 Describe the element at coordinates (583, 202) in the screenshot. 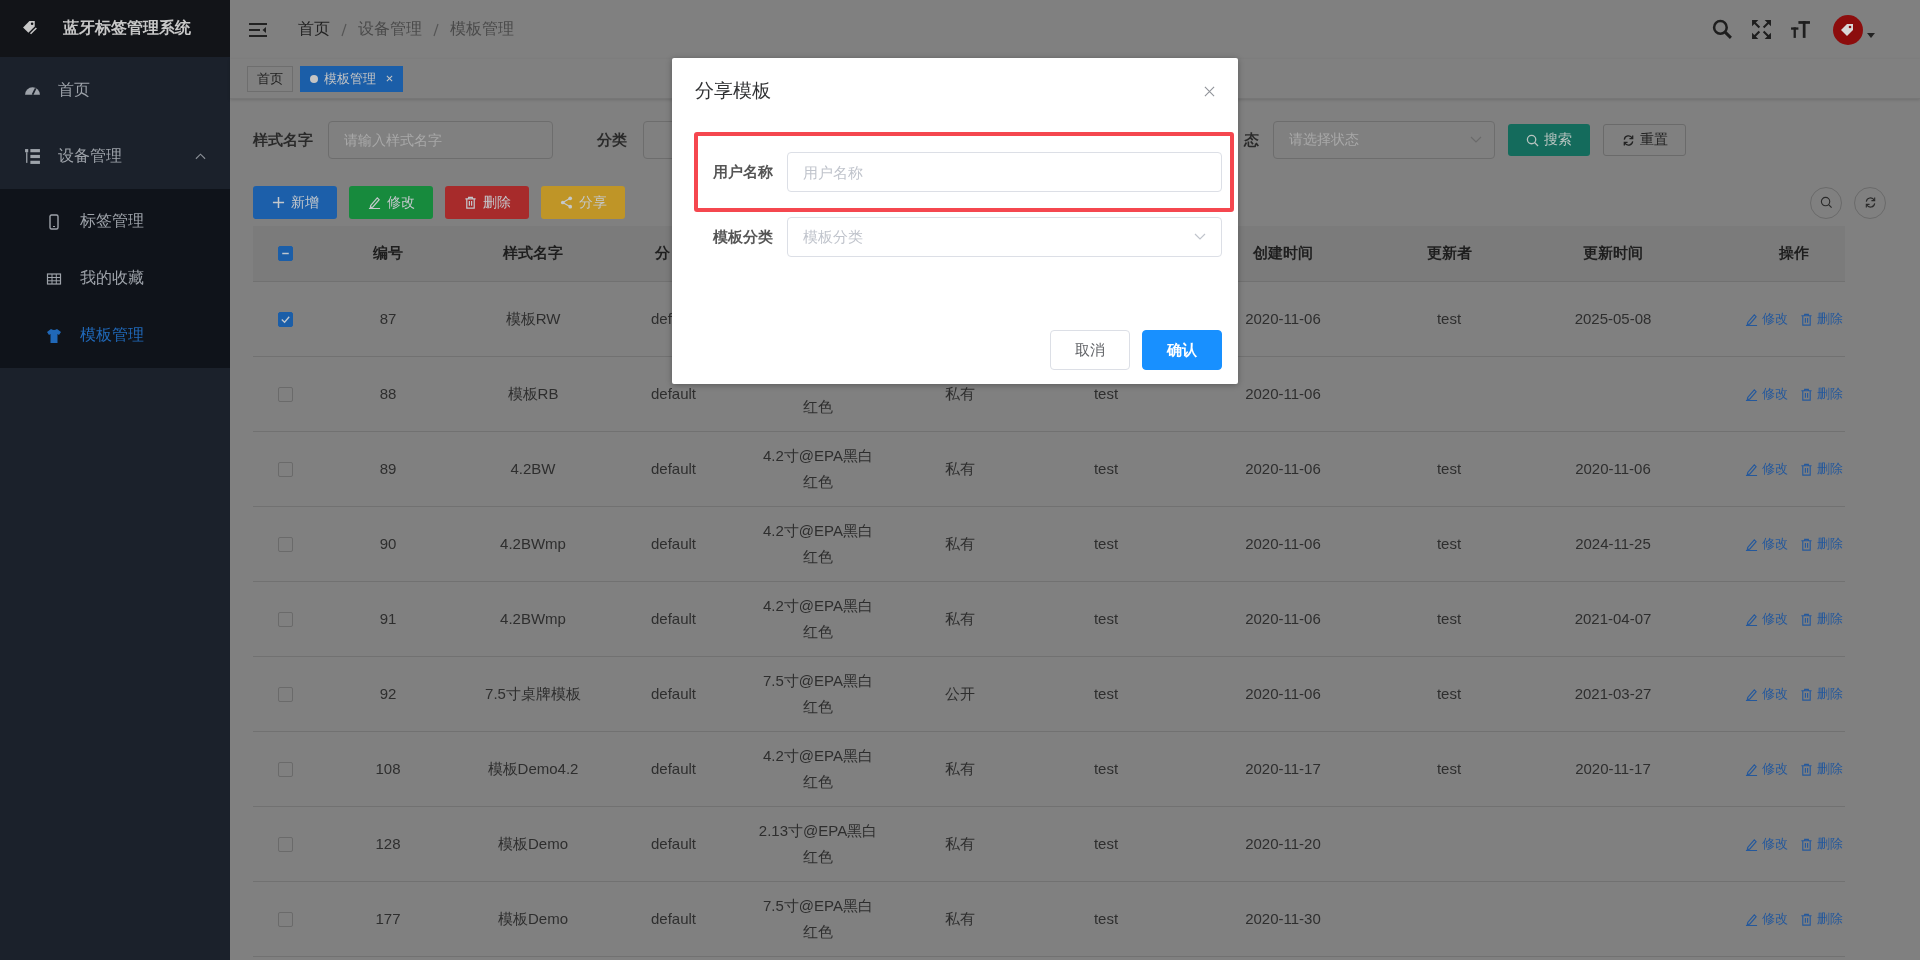

I see `toolbar-button: 分享` at that location.